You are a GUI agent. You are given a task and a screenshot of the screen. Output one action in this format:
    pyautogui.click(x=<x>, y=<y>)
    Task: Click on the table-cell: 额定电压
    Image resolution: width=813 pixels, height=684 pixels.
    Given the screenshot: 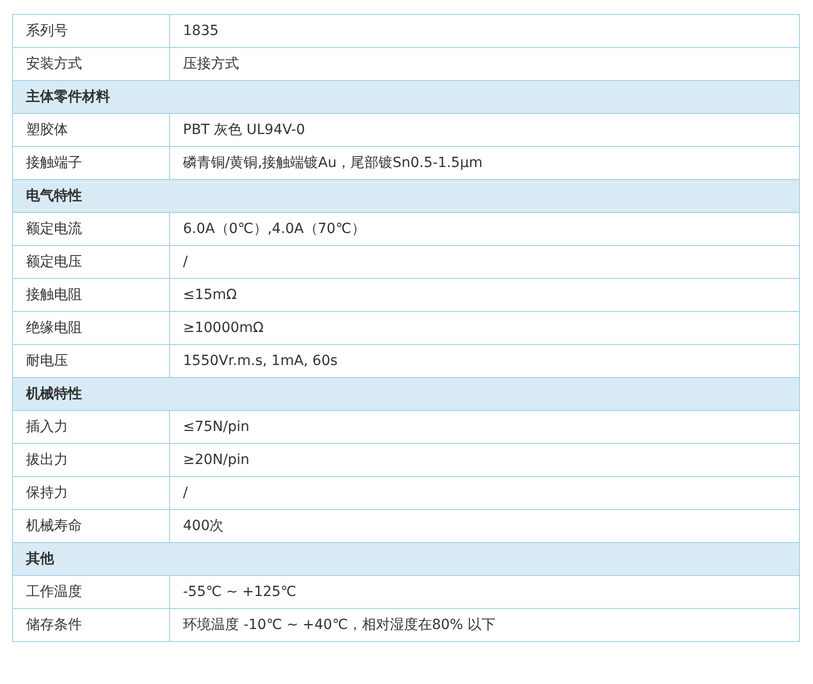 What is the action you would take?
    pyautogui.click(x=91, y=262)
    